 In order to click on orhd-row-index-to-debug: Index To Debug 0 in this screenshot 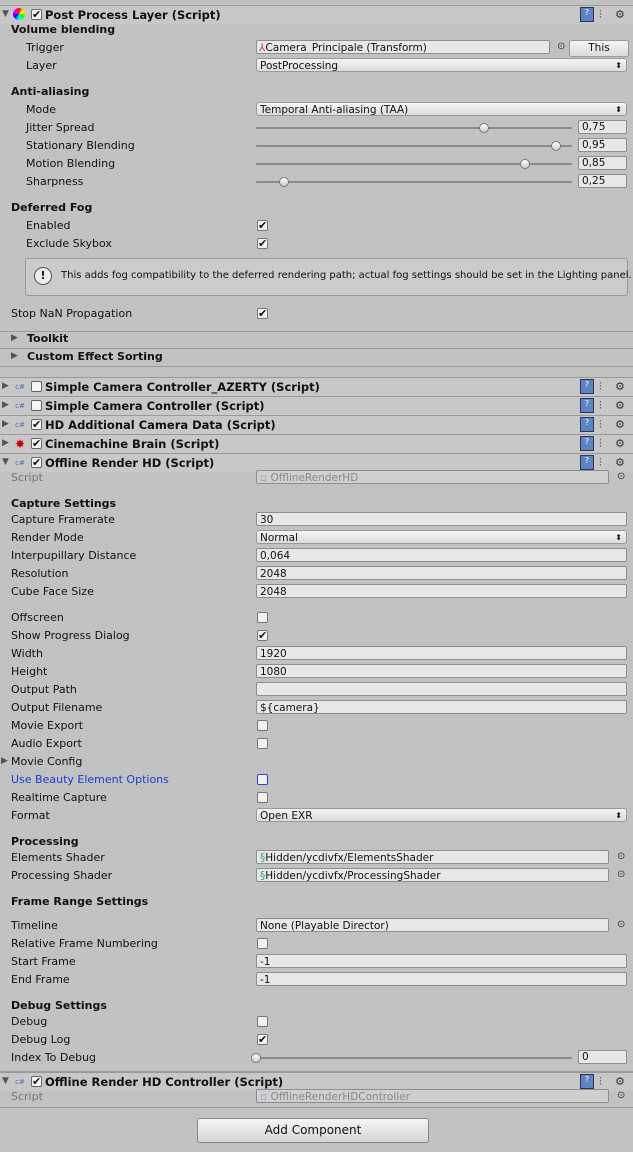, I will do `click(316, 1058)`.